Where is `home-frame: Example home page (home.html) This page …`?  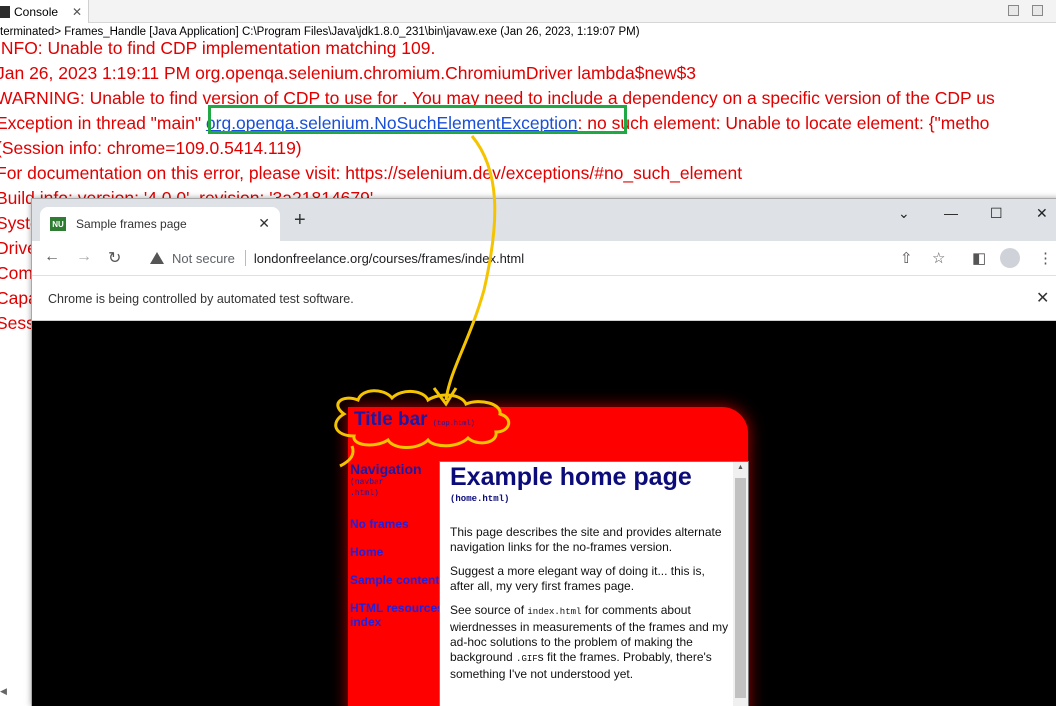
home-frame: Example home page (home.html) This page … is located at coordinates (594, 583).